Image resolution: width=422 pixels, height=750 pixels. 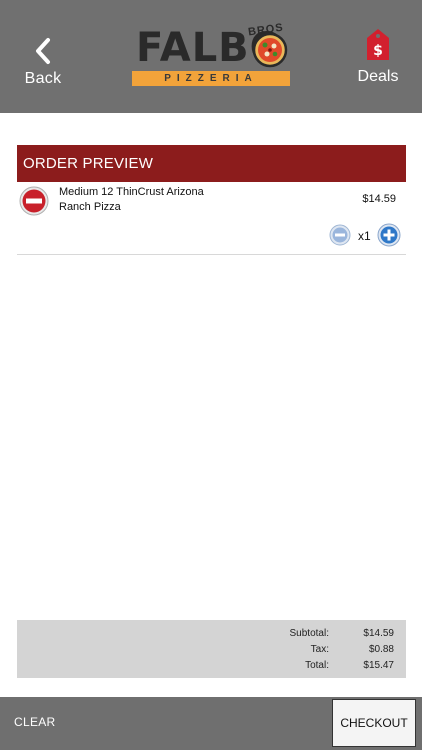 I want to click on back-label: Back, so click(x=43, y=78).